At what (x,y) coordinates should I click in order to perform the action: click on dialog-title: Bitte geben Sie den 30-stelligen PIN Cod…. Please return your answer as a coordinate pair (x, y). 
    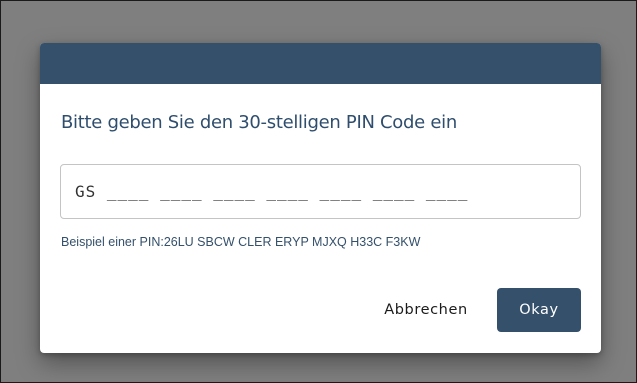
    Looking at the image, I should click on (259, 122).